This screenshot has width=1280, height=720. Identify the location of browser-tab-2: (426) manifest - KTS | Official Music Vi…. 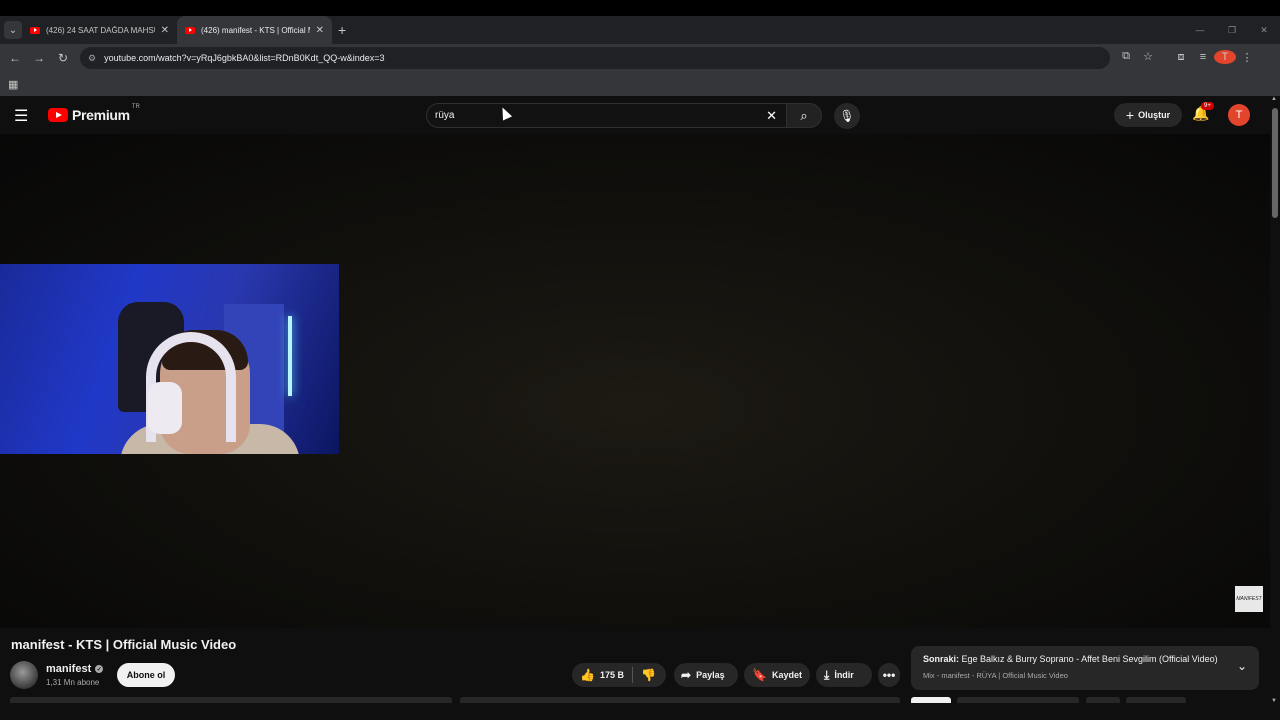
(254, 30).